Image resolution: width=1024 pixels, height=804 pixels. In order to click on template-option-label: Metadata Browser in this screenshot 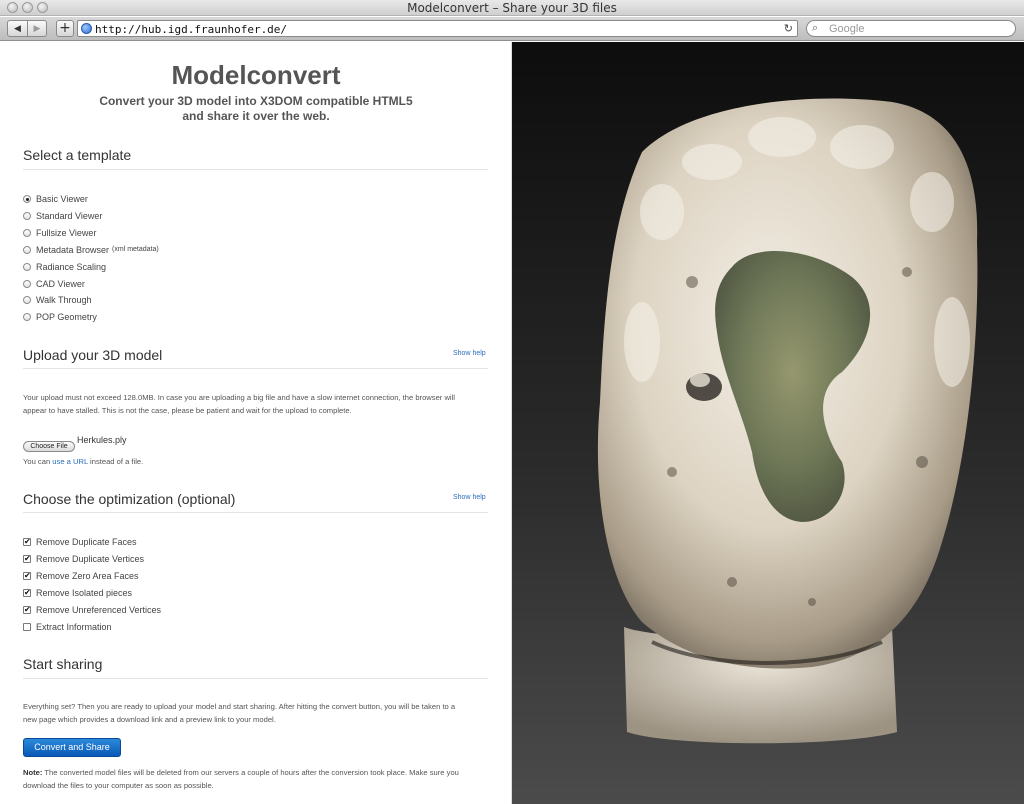, I will do `click(73, 249)`.